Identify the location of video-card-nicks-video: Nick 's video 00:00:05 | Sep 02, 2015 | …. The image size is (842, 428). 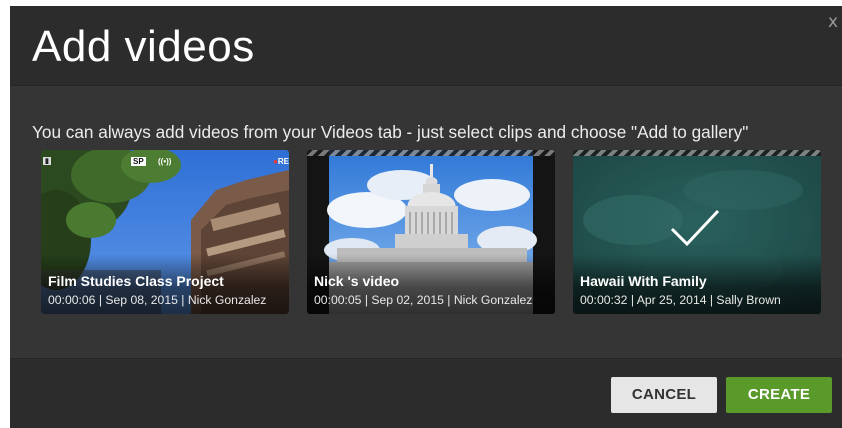
(431, 232).